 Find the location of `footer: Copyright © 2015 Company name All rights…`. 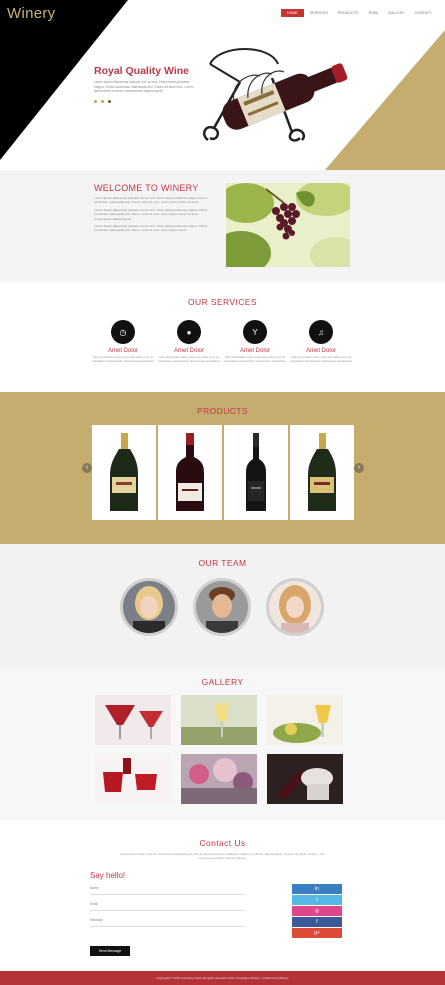

footer: Copyright © 2015 Company name All rights… is located at coordinates (222, 978).